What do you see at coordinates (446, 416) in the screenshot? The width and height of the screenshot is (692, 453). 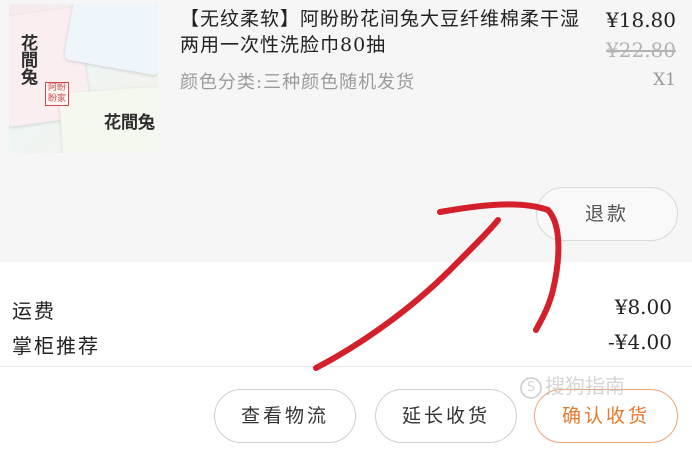 I see `extend-receipt-button: 延长收货` at bounding box center [446, 416].